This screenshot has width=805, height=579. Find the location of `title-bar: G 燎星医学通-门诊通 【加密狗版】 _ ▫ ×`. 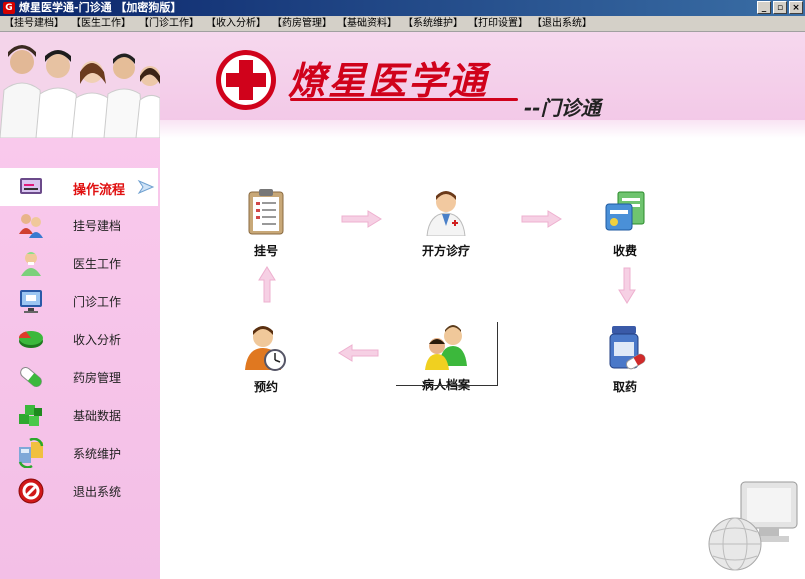

title-bar: G 燎星医学通-门诊通 【加密狗版】 _ ▫ × is located at coordinates (402, 8).